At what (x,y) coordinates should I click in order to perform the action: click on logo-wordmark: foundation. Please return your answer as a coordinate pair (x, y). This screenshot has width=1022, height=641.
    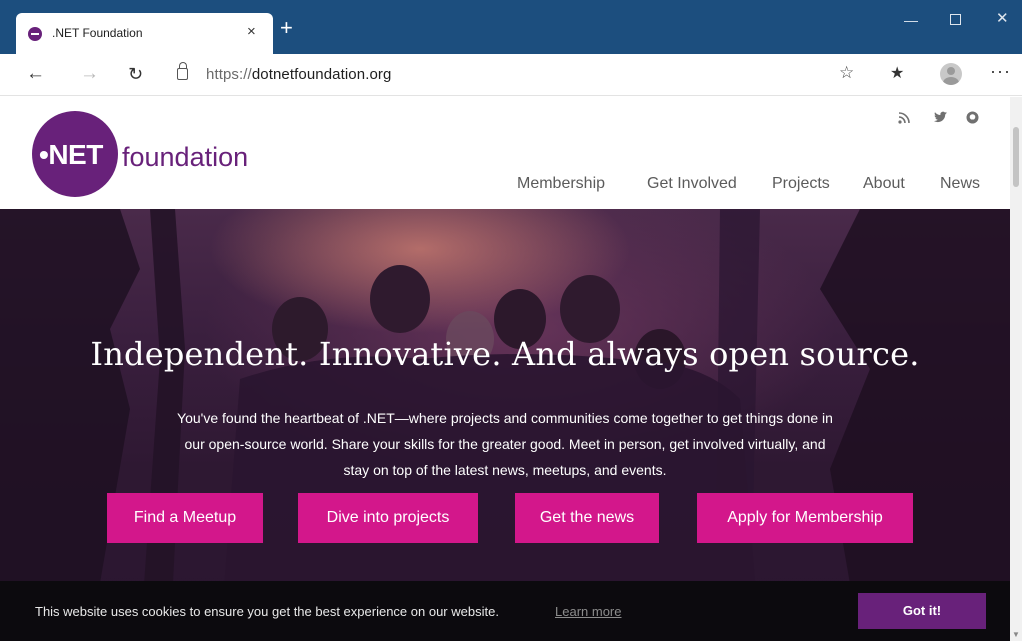
    Looking at the image, I should click on (185, 157).